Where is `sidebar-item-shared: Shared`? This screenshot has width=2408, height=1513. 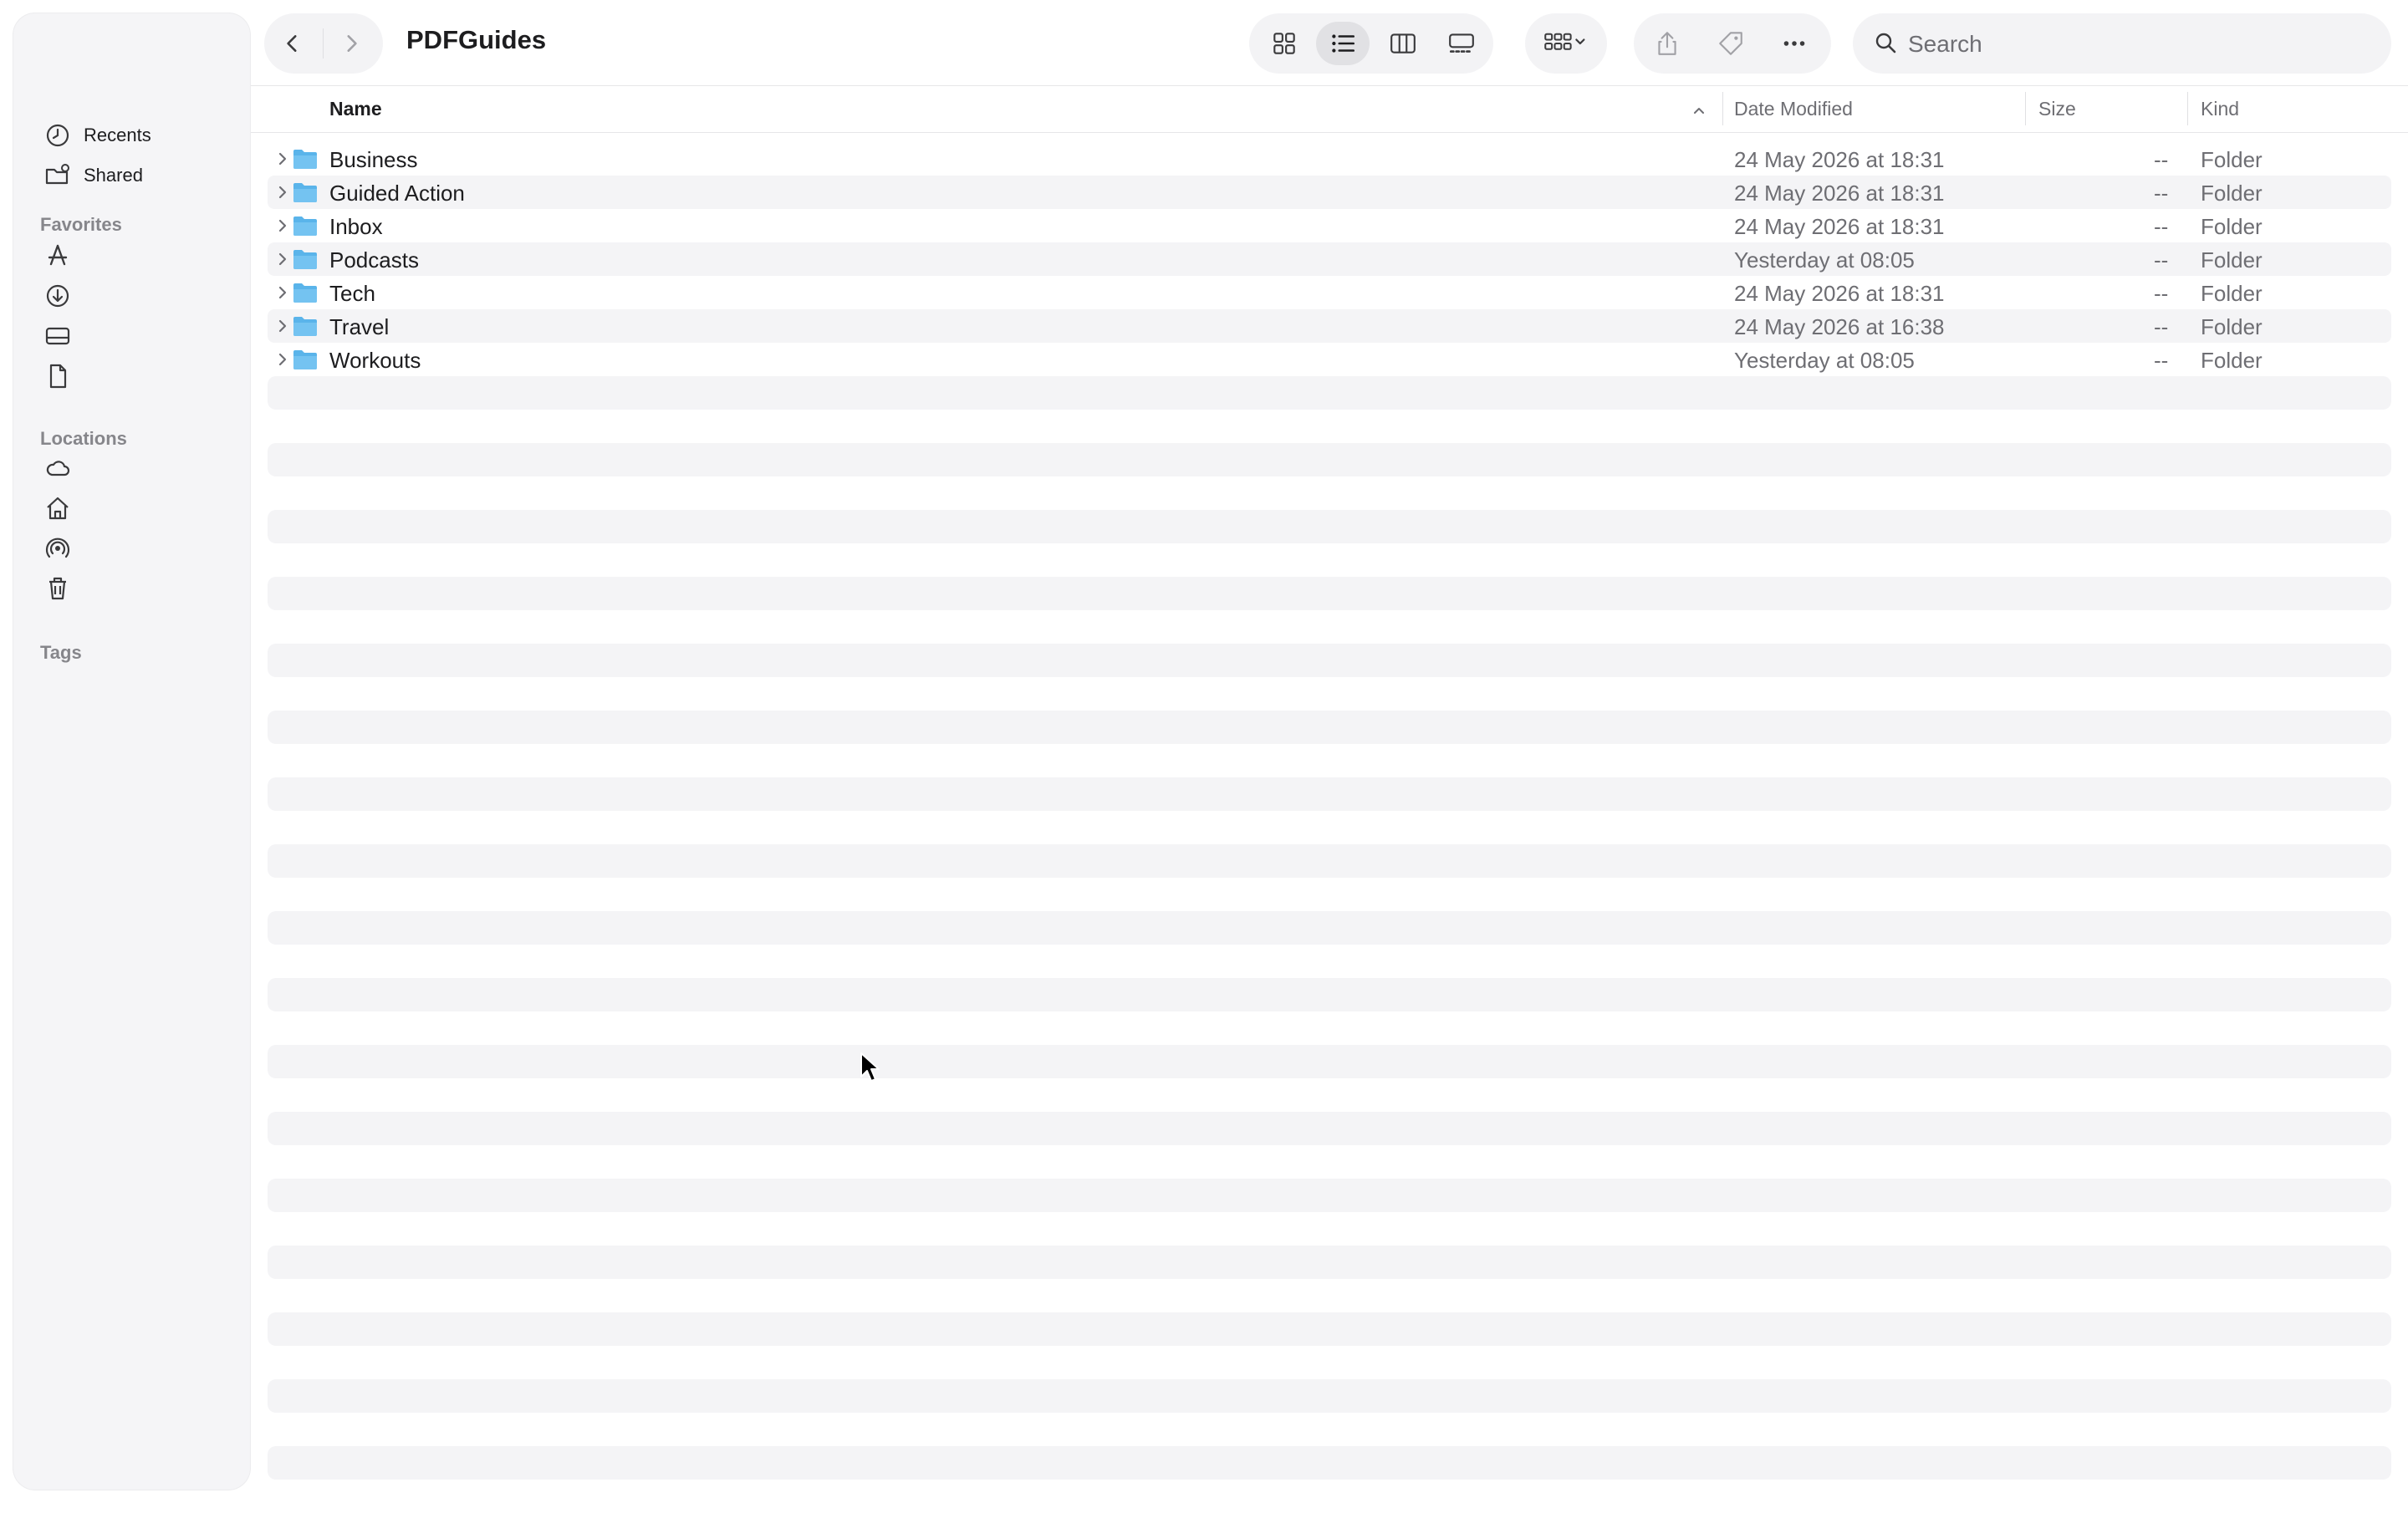
sidebar-item-shared: Shared is located at coordinates (93, 175).